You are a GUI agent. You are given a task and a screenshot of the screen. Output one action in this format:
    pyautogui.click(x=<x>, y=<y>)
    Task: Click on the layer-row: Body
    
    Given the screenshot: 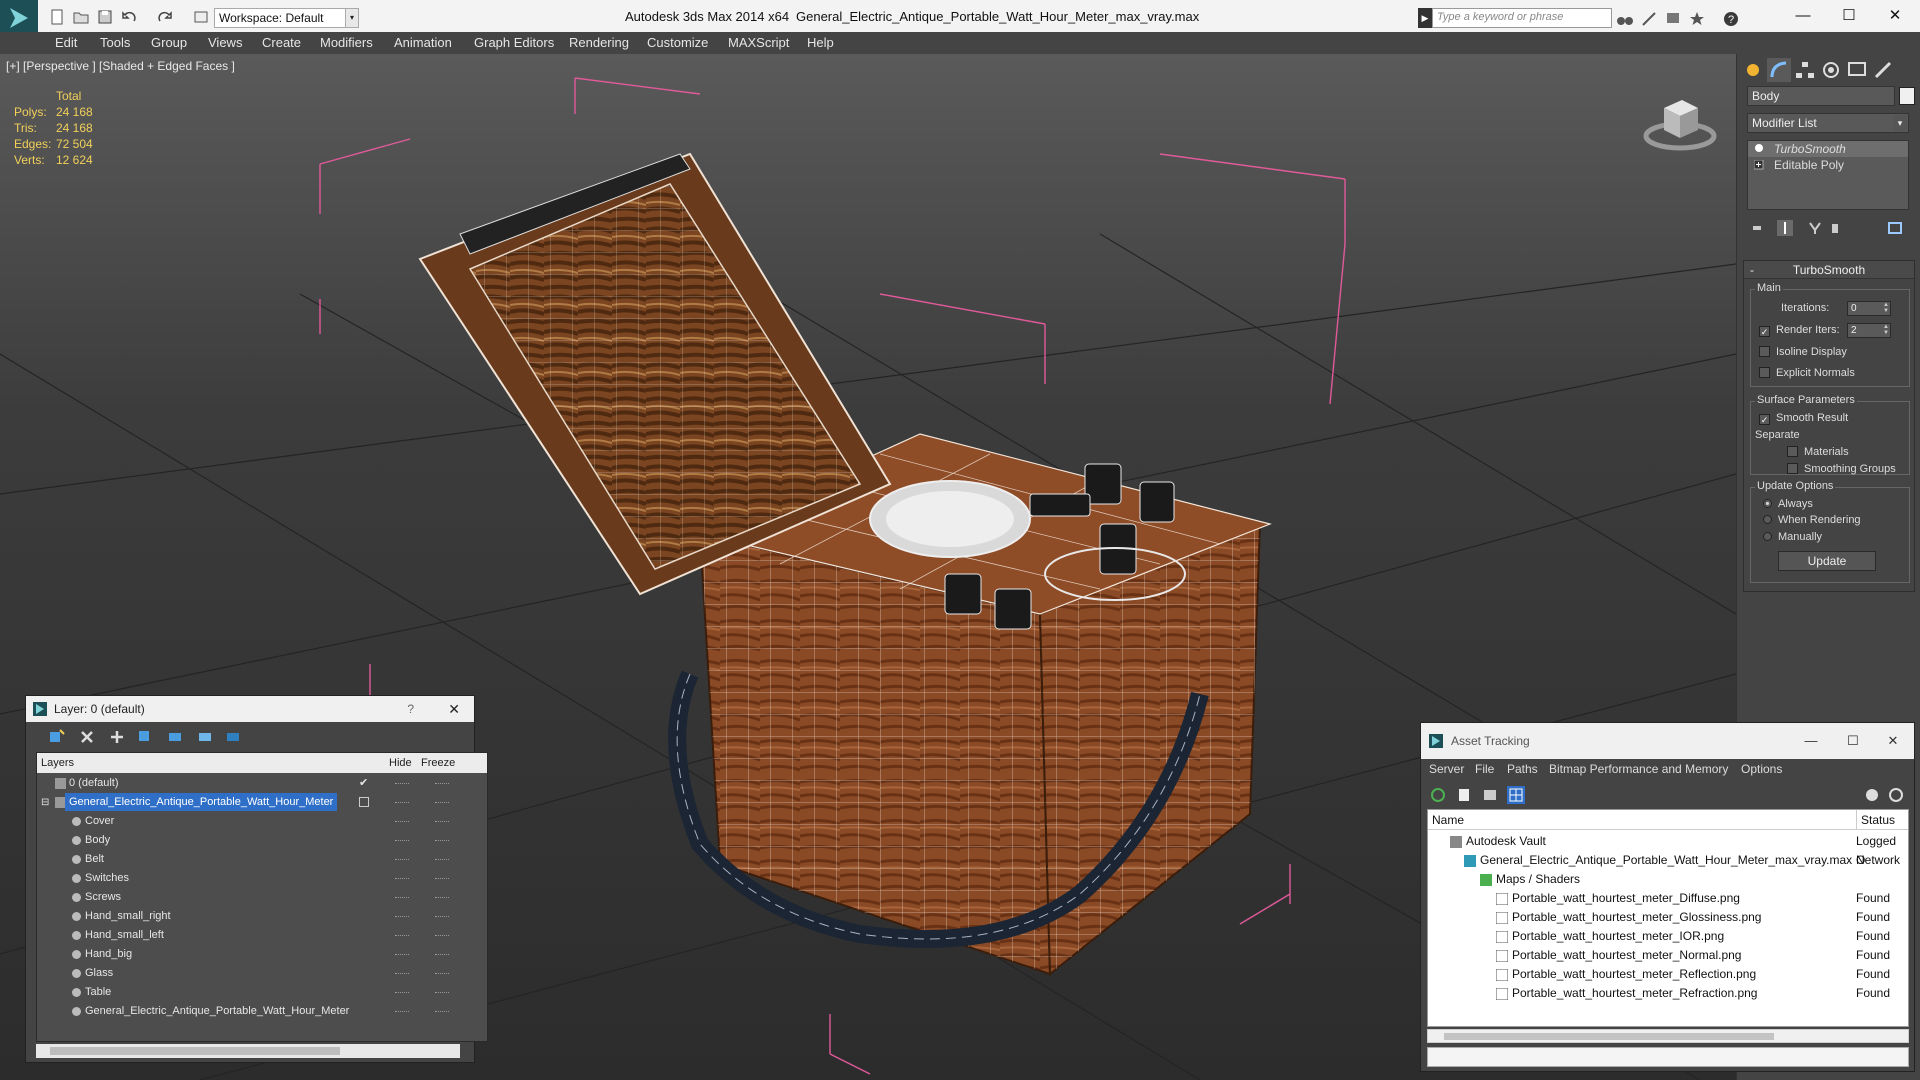 What is the action you would take?
    pyautogui.click(x=262, y=840)
    